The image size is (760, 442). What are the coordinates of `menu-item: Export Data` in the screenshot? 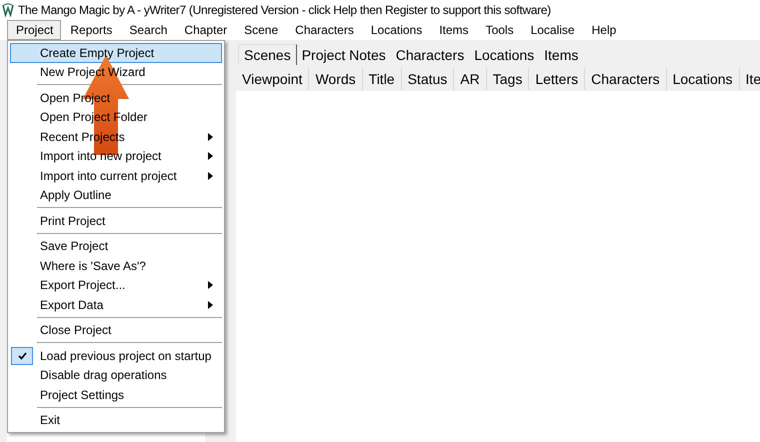 It's located at (116, 304).